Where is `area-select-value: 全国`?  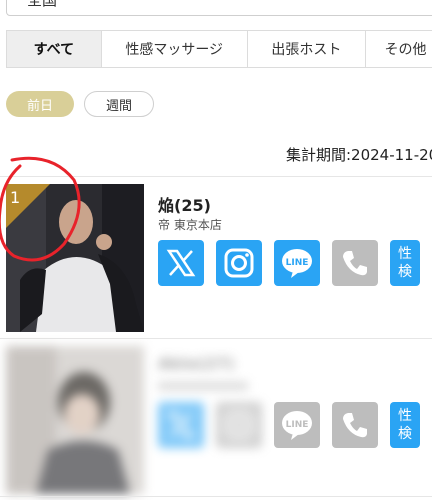 area-select-value: 全国 is located at coordinates (42, 4).